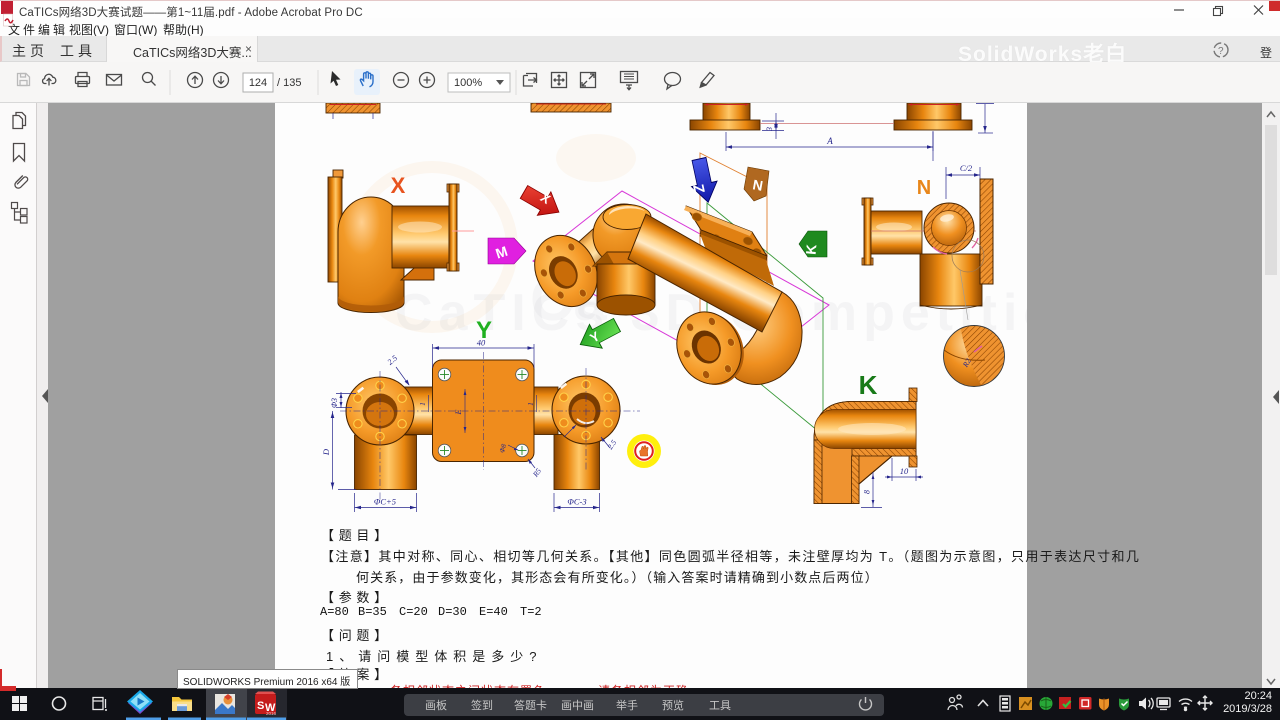 Image resolution: width=1280 pixels, height=720 pixels. What do you see at coordinates (627, 705) in the screenshot?
I see `svg-text: 举手` at bounding box center [627, 705].